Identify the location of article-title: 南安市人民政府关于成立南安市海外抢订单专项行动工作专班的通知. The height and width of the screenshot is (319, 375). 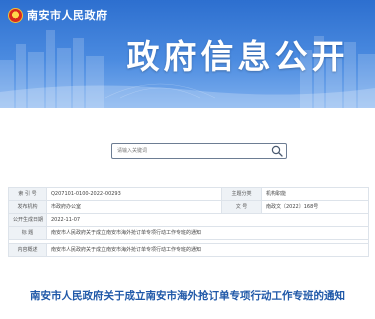
(187, 296).